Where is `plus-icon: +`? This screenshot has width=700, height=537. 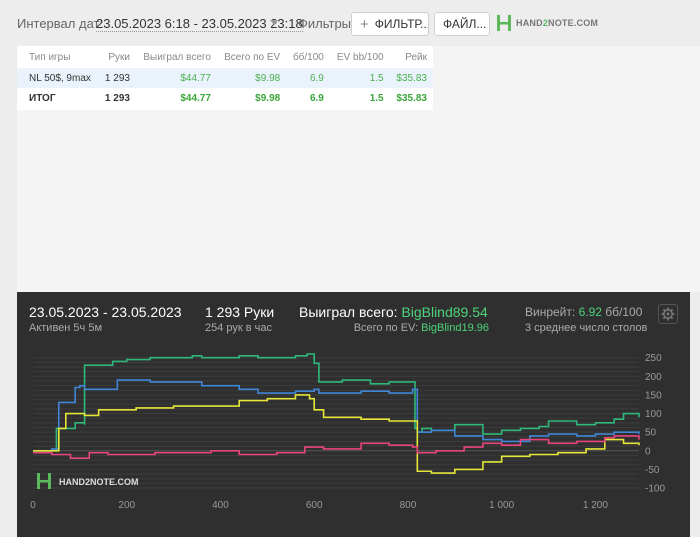 plus-icon: + is located at coordinates (364, 24).